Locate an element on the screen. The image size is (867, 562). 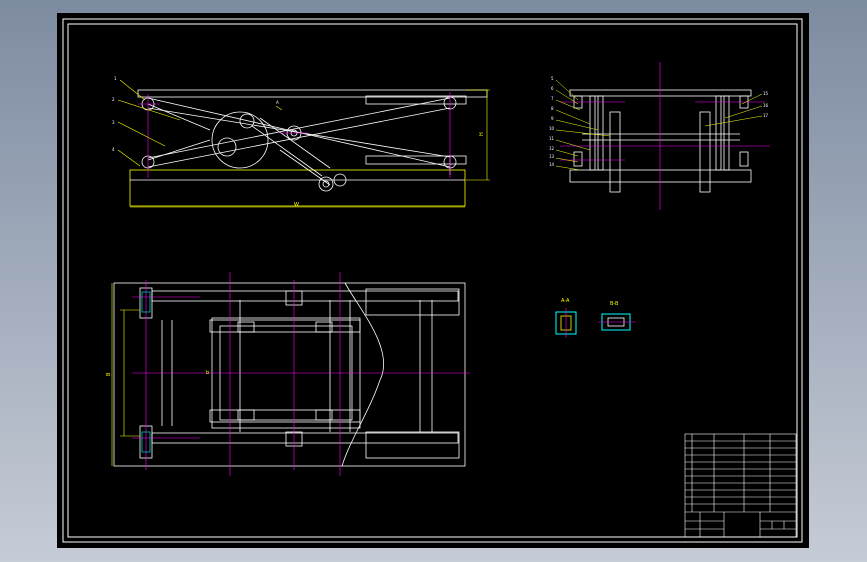
plan-dim-inner-text: b is located at coordinates (207, 373).